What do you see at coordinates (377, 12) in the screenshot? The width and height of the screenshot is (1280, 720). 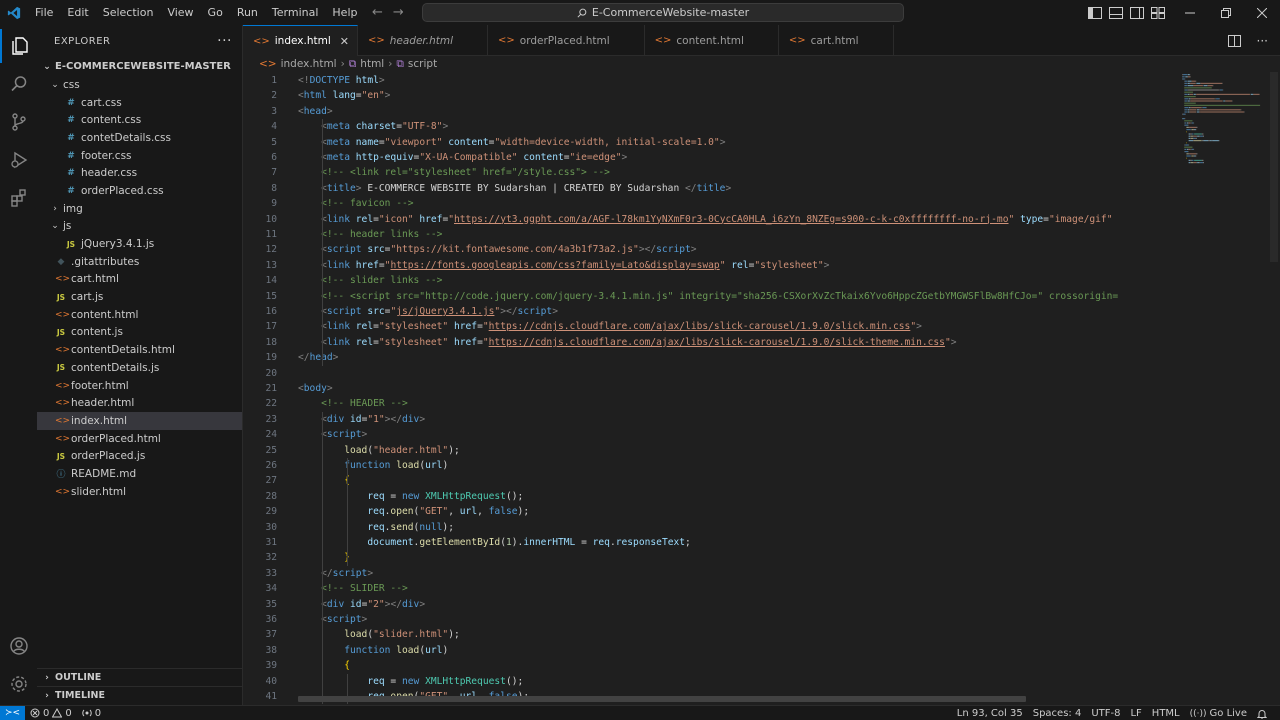 I see `back-arrow-icon: ←` at bounding box center [377, 12].